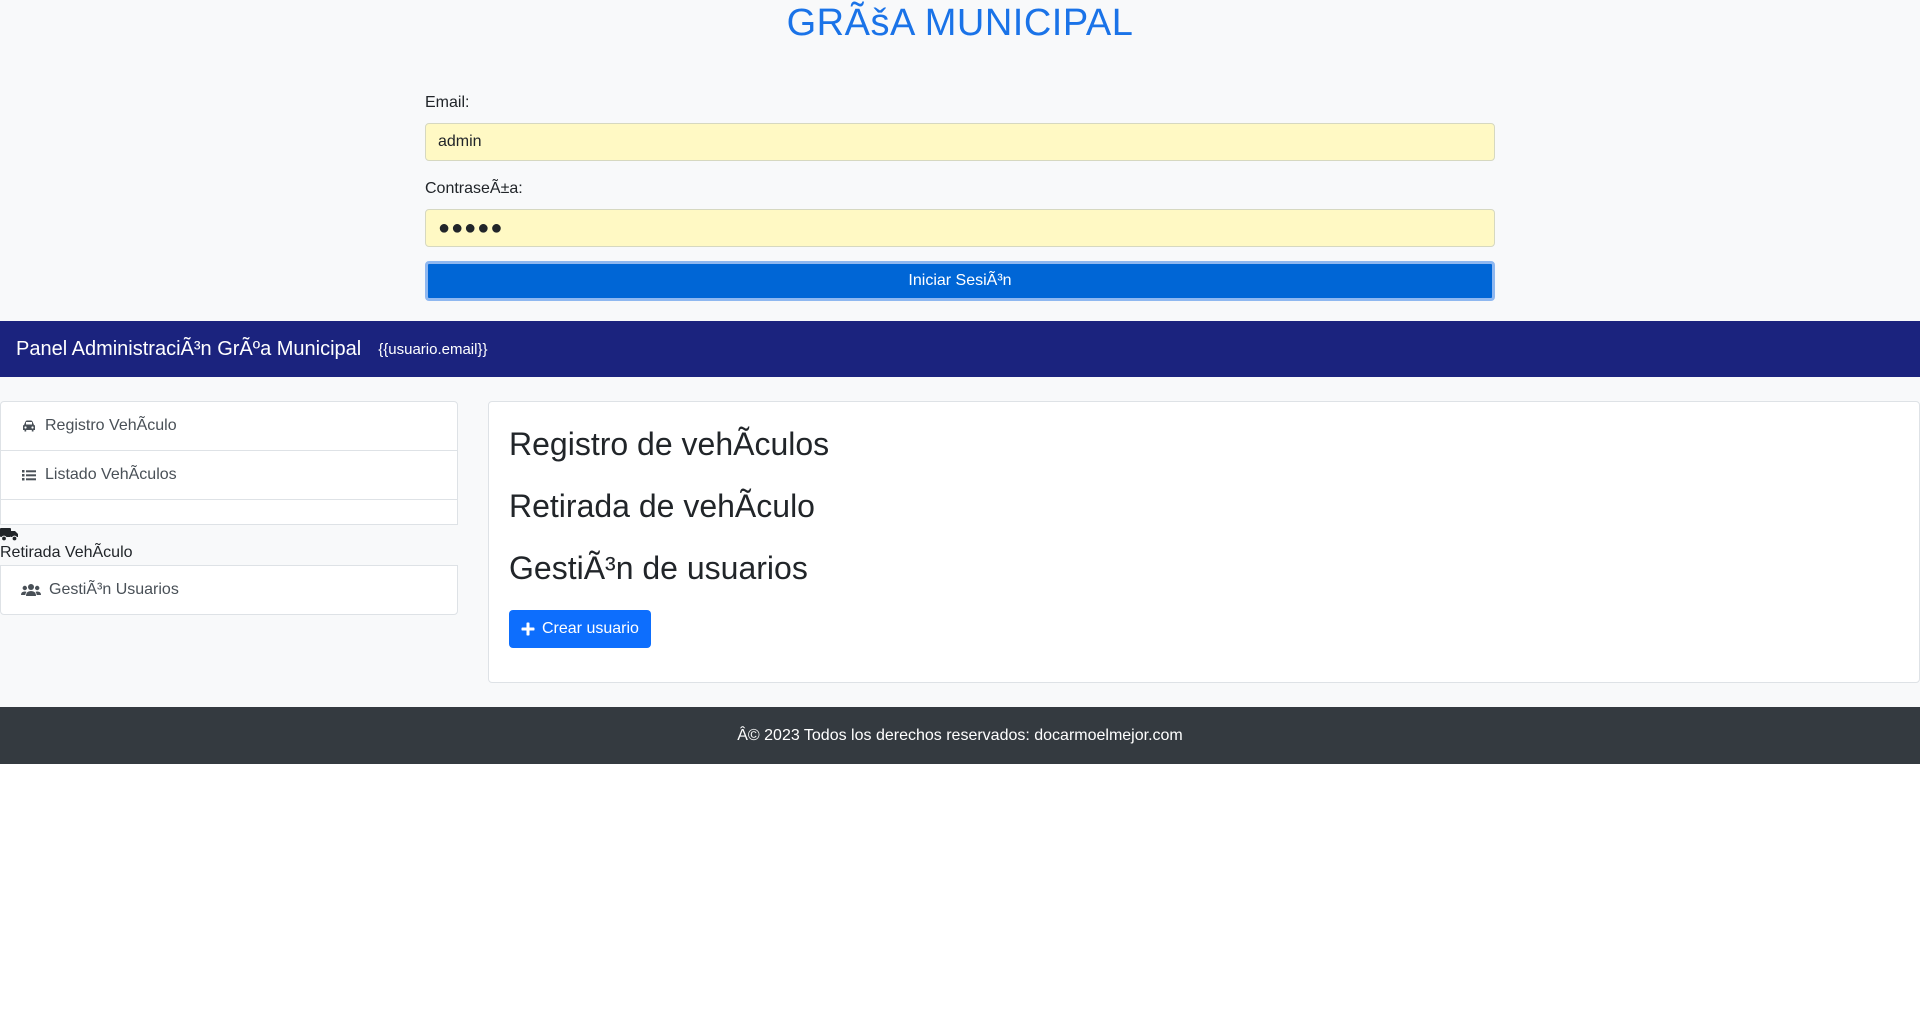  I want to click on navbar-user-email: {{usuario.email}}, so click(433, 349).